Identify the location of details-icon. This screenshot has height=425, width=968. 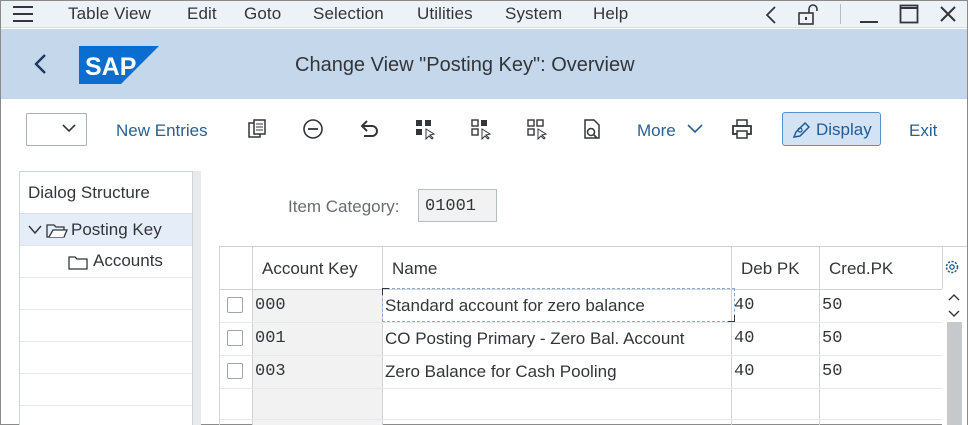
(592, 129).